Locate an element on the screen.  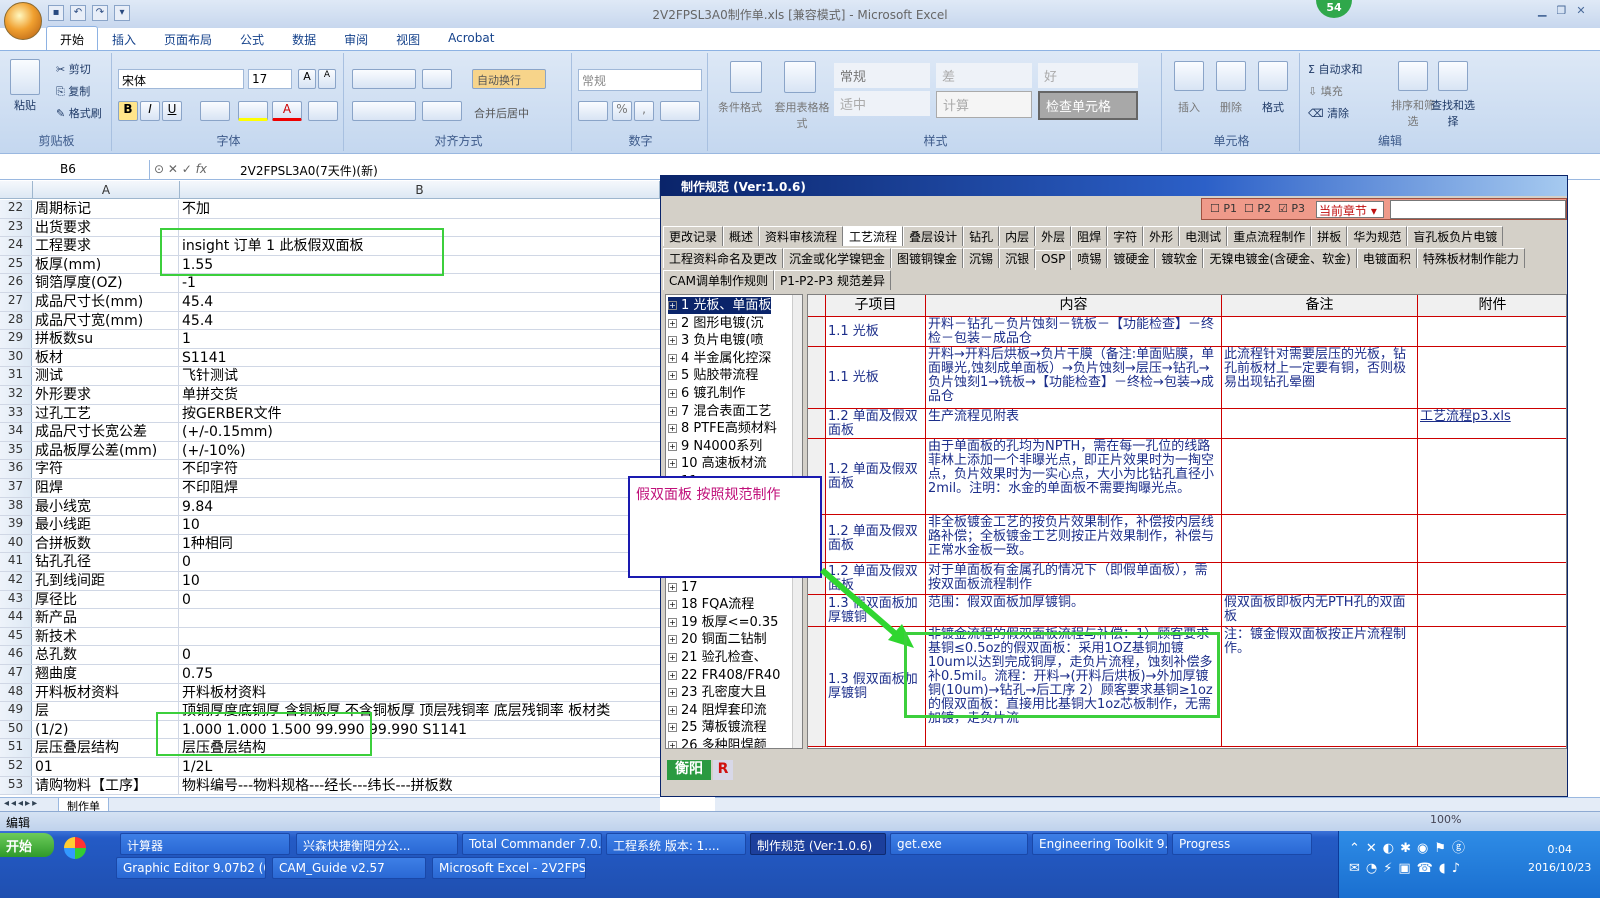
row-number: 46 is located at coordinates (16, 655).